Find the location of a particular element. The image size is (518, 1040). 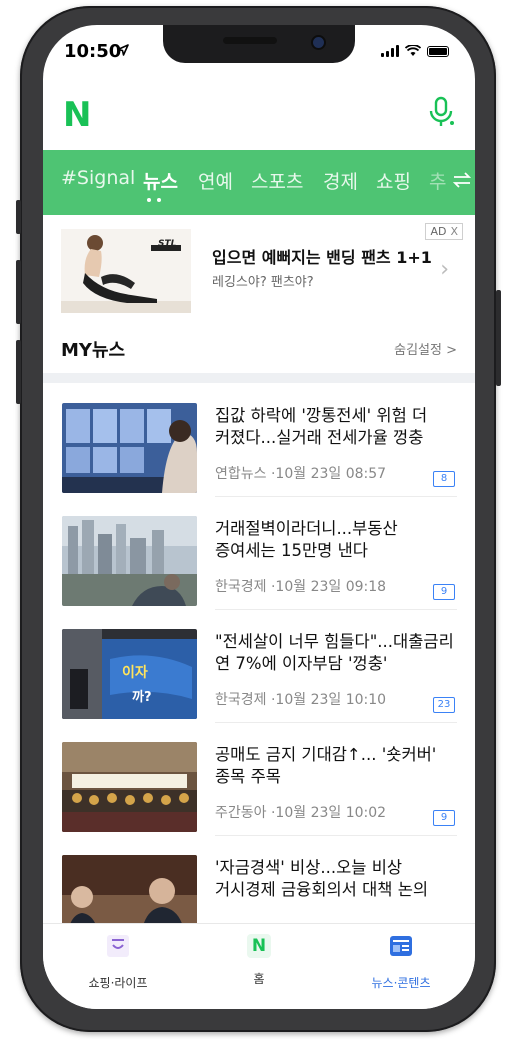

swap-arrows-icon is located at coordinates (462, 180).